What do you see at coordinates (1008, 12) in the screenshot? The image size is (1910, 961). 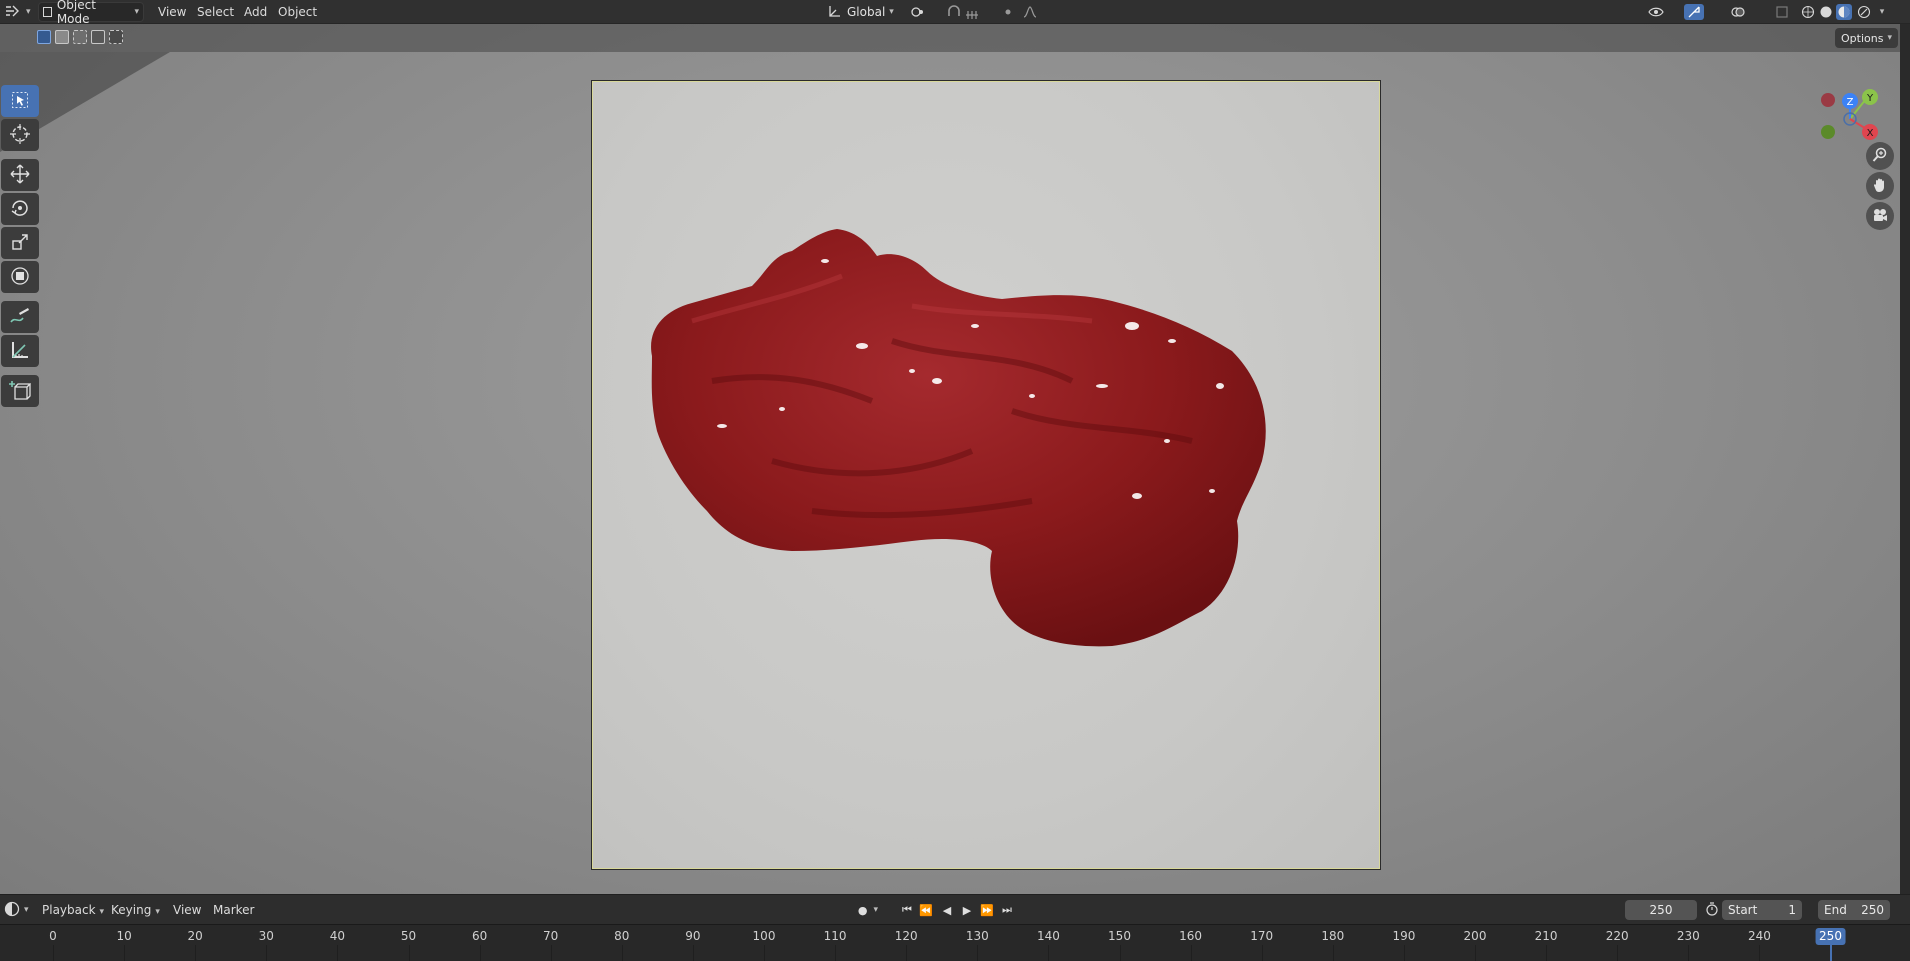 I see `proportional-editing-icon` at bounding box center [1008, 12].